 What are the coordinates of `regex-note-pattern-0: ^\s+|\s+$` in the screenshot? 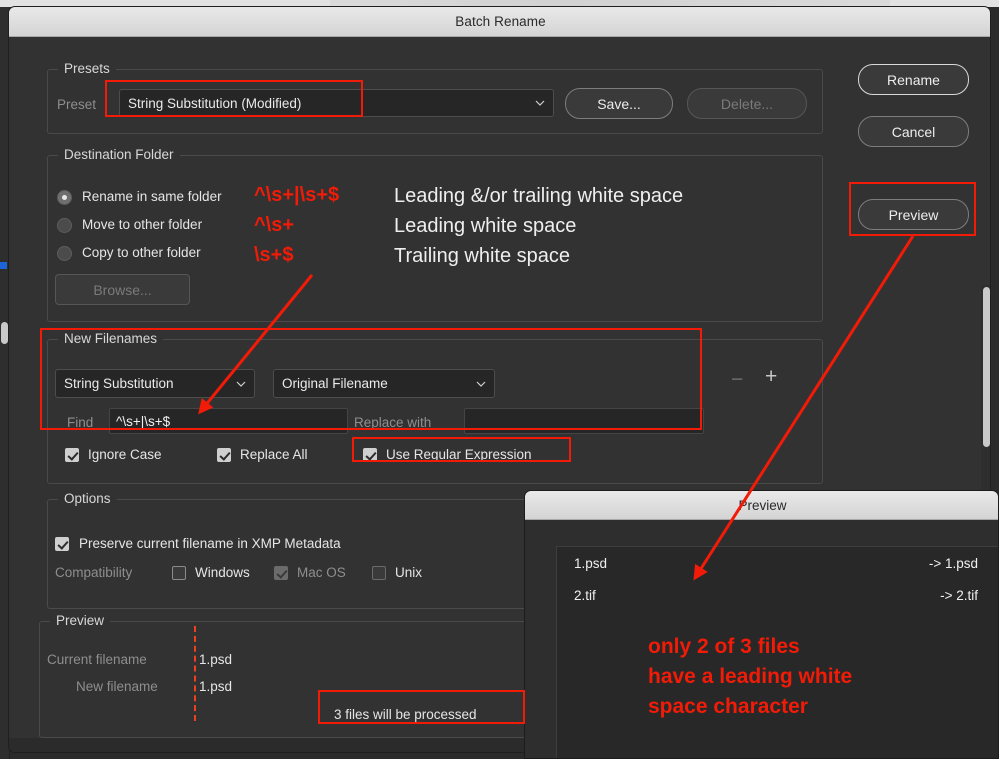 It's located at (297, 195).